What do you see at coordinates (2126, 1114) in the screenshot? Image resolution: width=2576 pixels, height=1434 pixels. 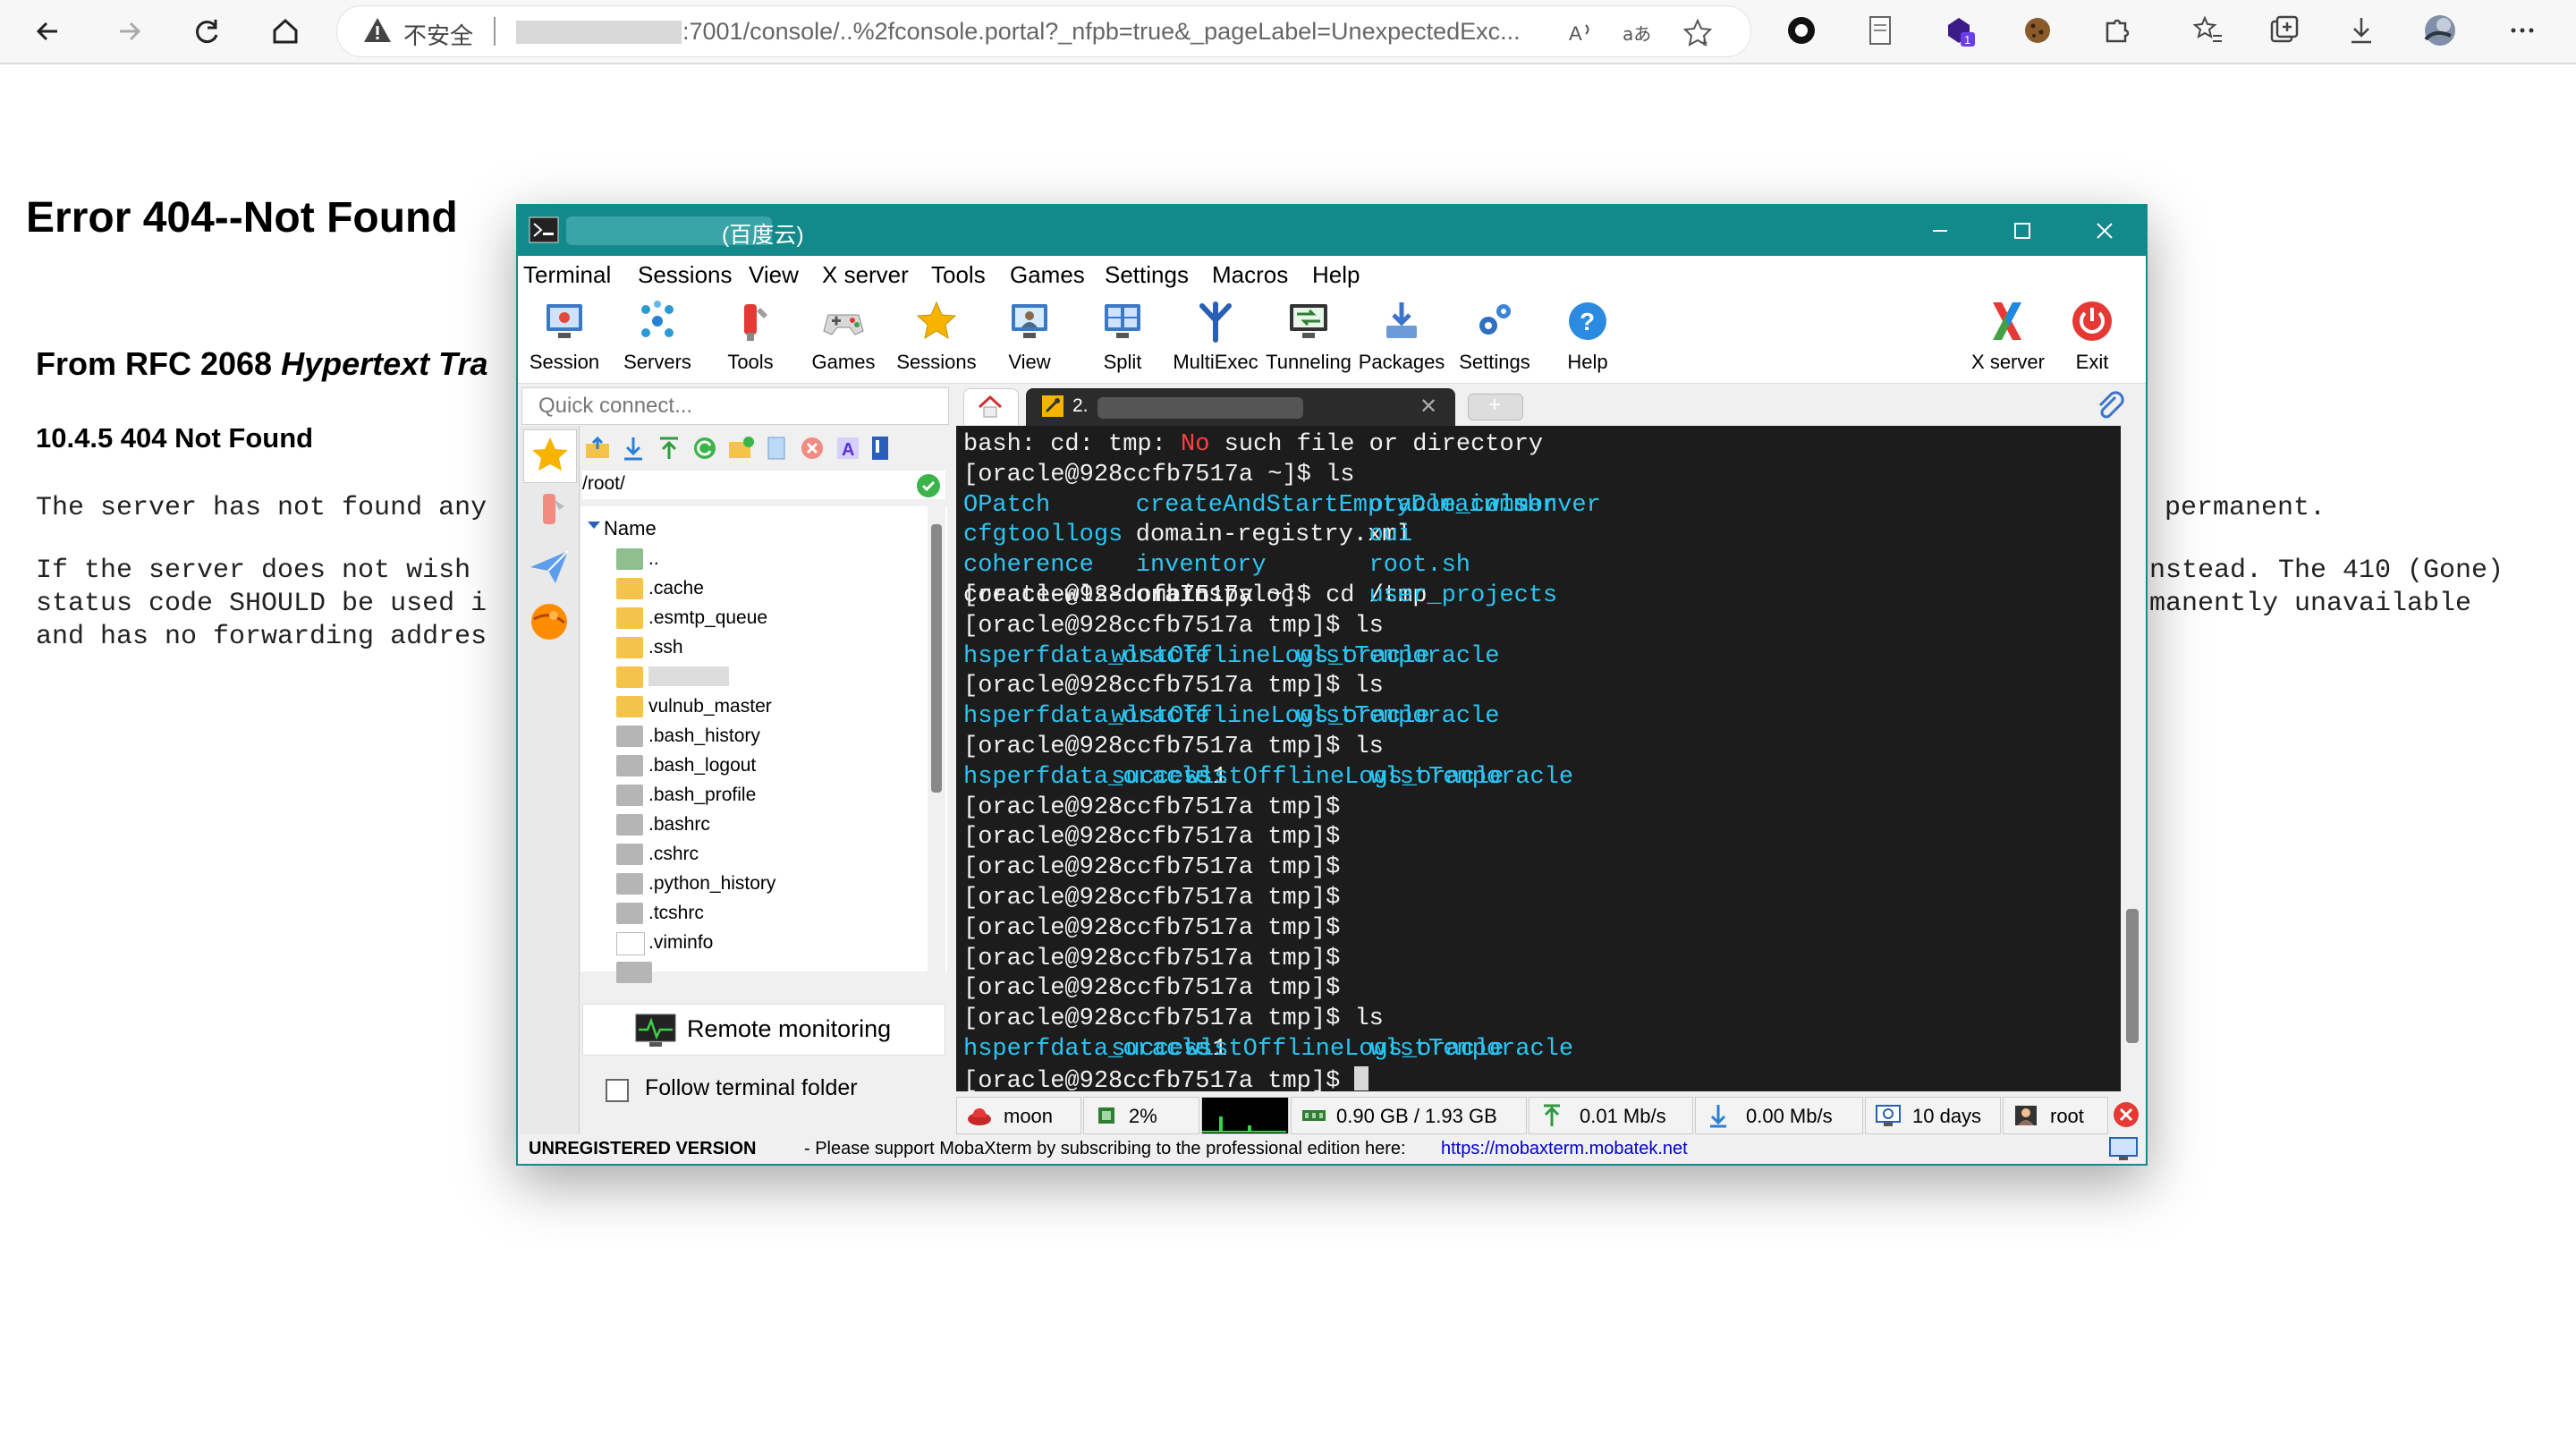 I see `disconnect-icon` at bounding box center [2126, 1114].